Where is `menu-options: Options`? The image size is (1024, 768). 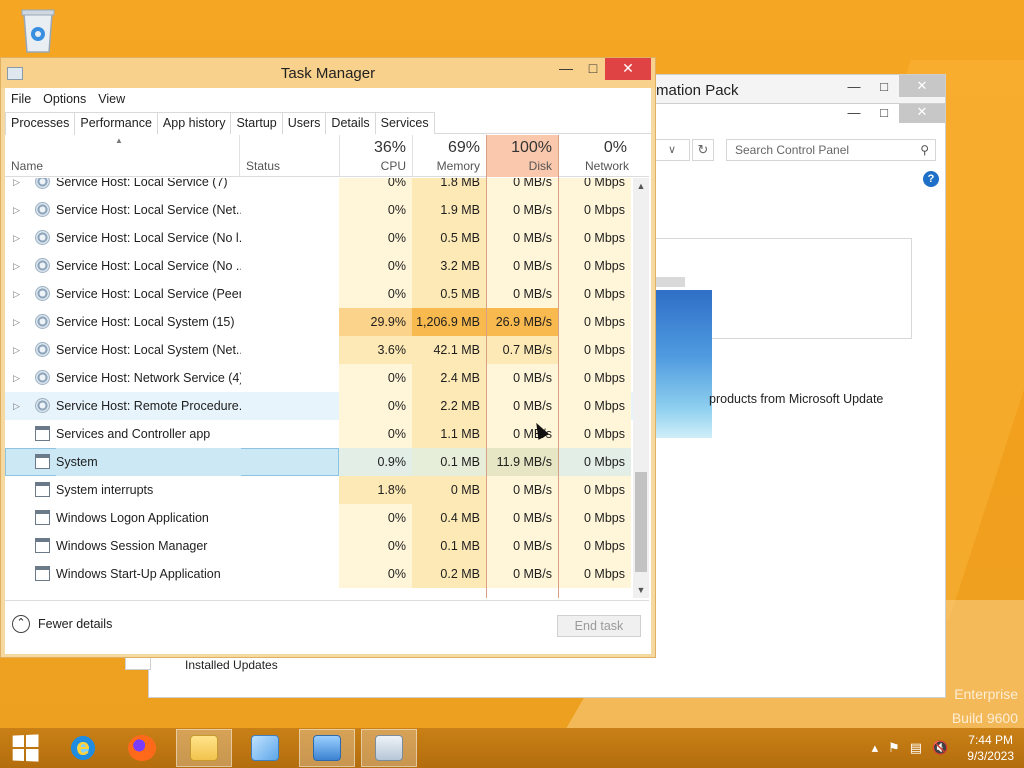
menu-options: Options is located at coordinates (64, 99).